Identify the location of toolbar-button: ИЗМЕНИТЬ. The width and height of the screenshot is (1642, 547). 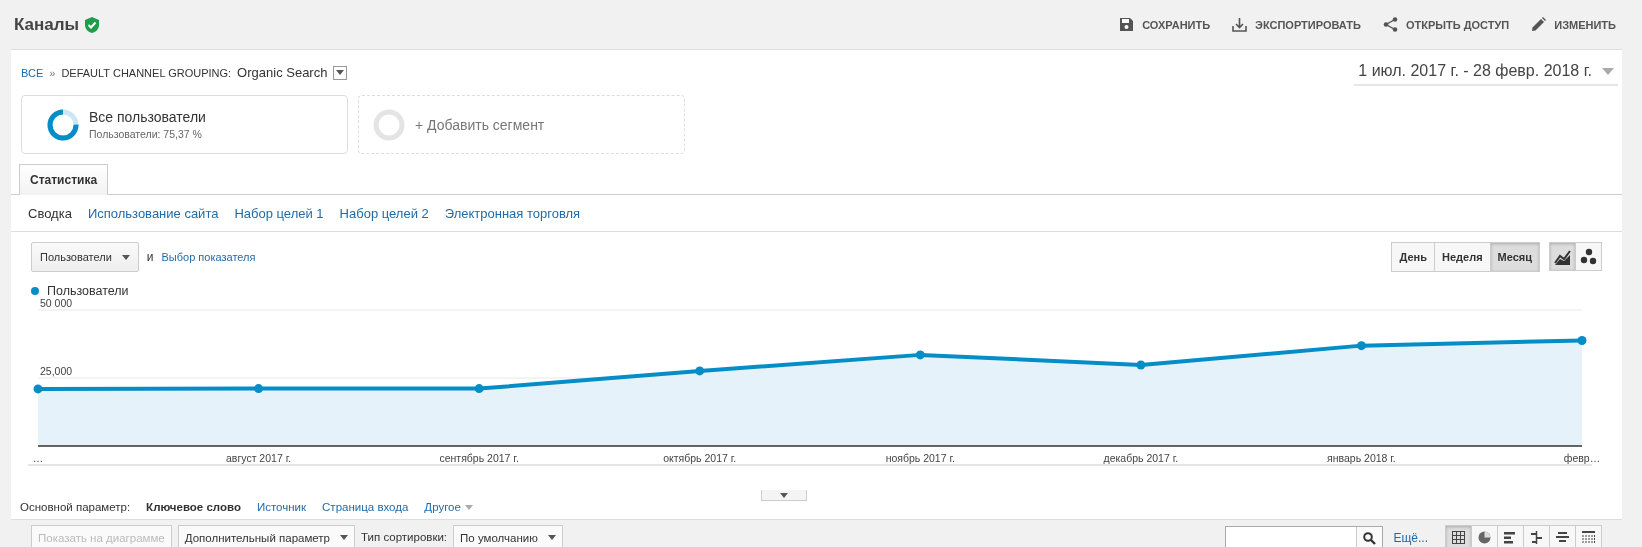
(1573, 24).